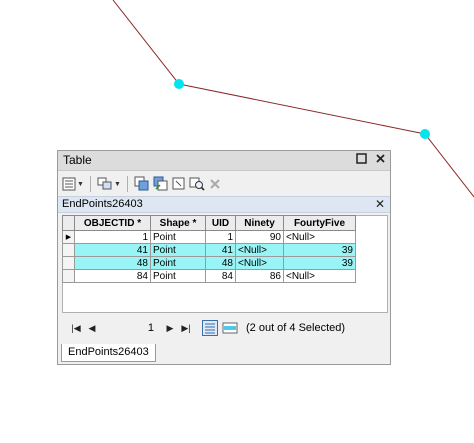 Image resolution: width=474 pixels, height=443 pixels. Describe the element at coordinates (112, 223) in the screenshot. I see `column-header-objectid: OBJECTID *` at that location.